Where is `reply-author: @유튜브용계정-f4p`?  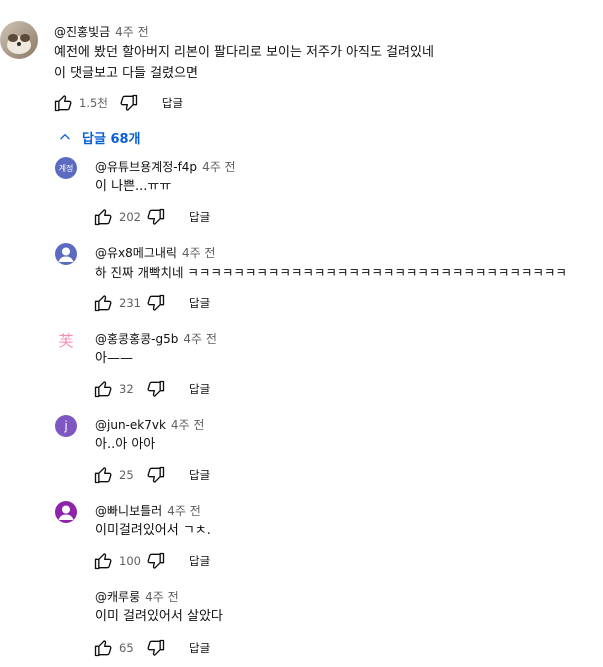
reply-author: @유튜브용계정-f4p is located at coordinates (146, 167).